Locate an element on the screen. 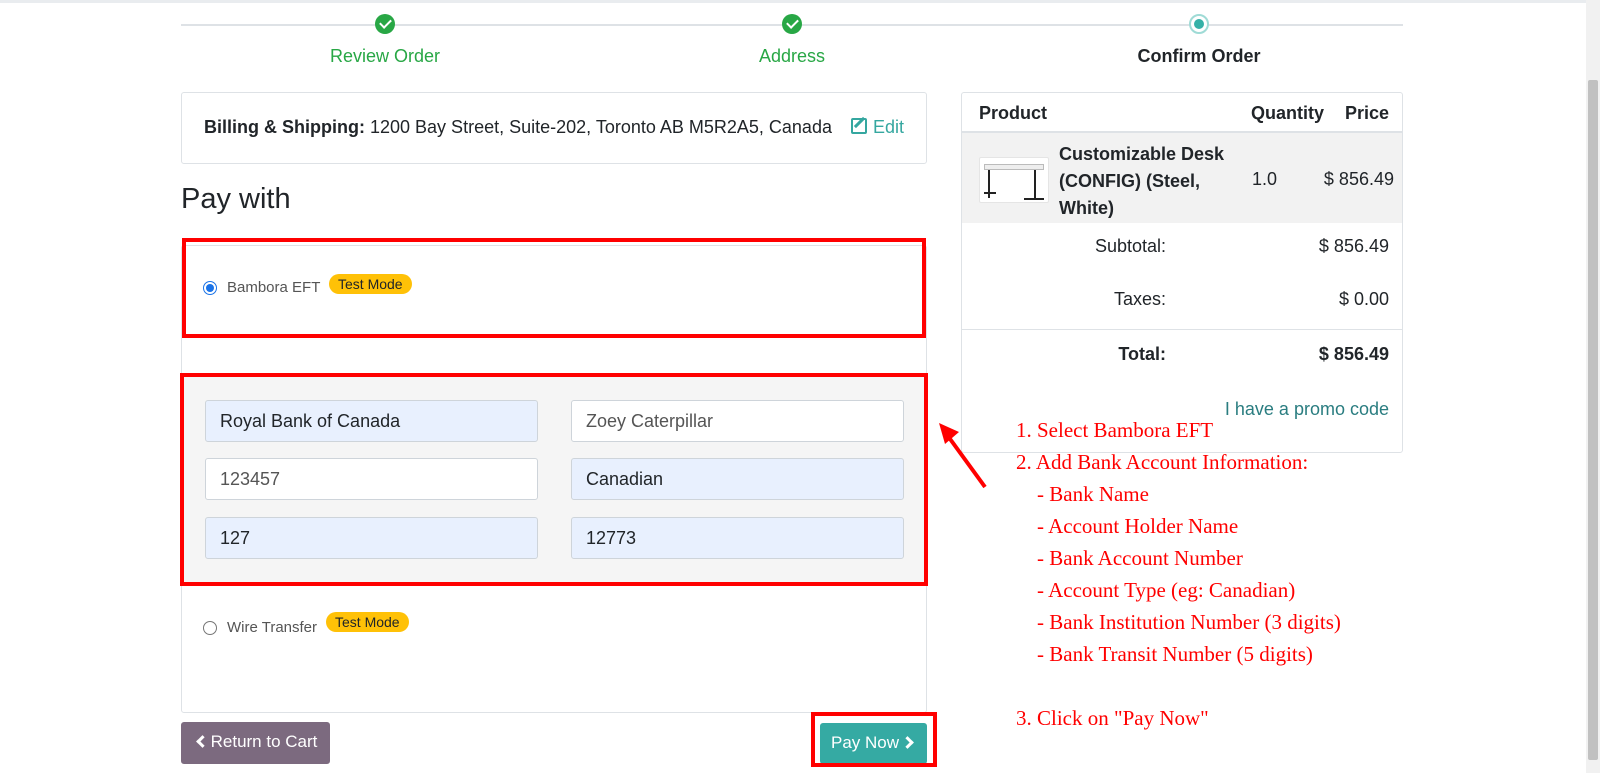 The width and height of the screenshot is (1600, 773). totals-divider is located at coordinates (1182, 329).